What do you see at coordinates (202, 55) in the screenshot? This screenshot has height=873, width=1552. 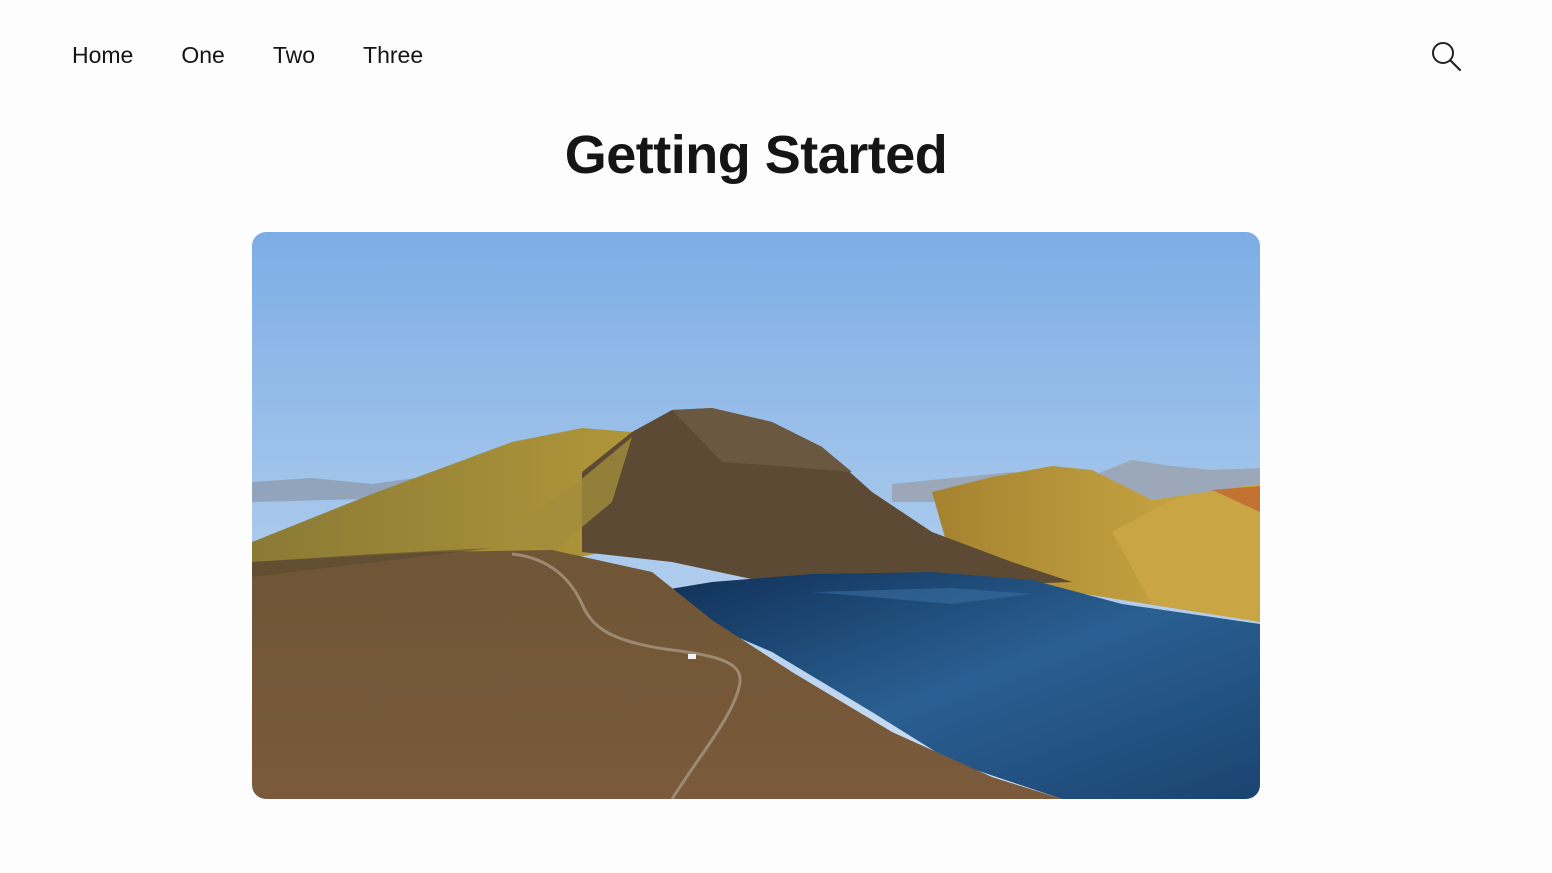 I see `nav-link-one: One` at bounding box center [202, 55].